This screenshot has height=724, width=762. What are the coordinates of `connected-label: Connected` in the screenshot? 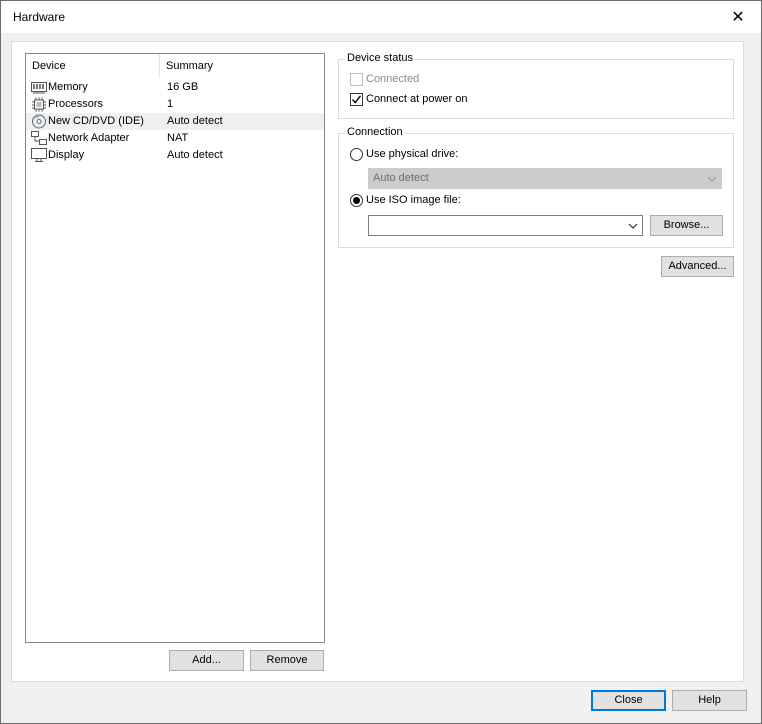 It's located at (393, 79).